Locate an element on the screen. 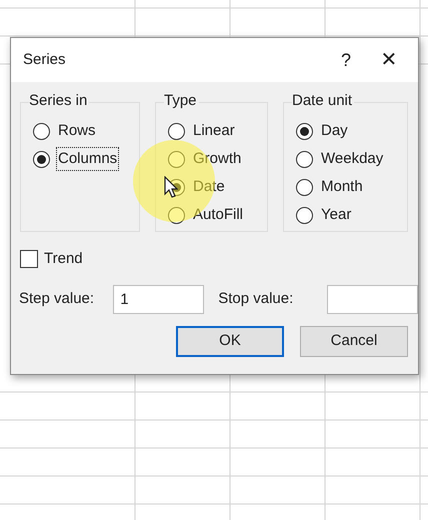  radio-label: Day is located at coordinates (334, 131).